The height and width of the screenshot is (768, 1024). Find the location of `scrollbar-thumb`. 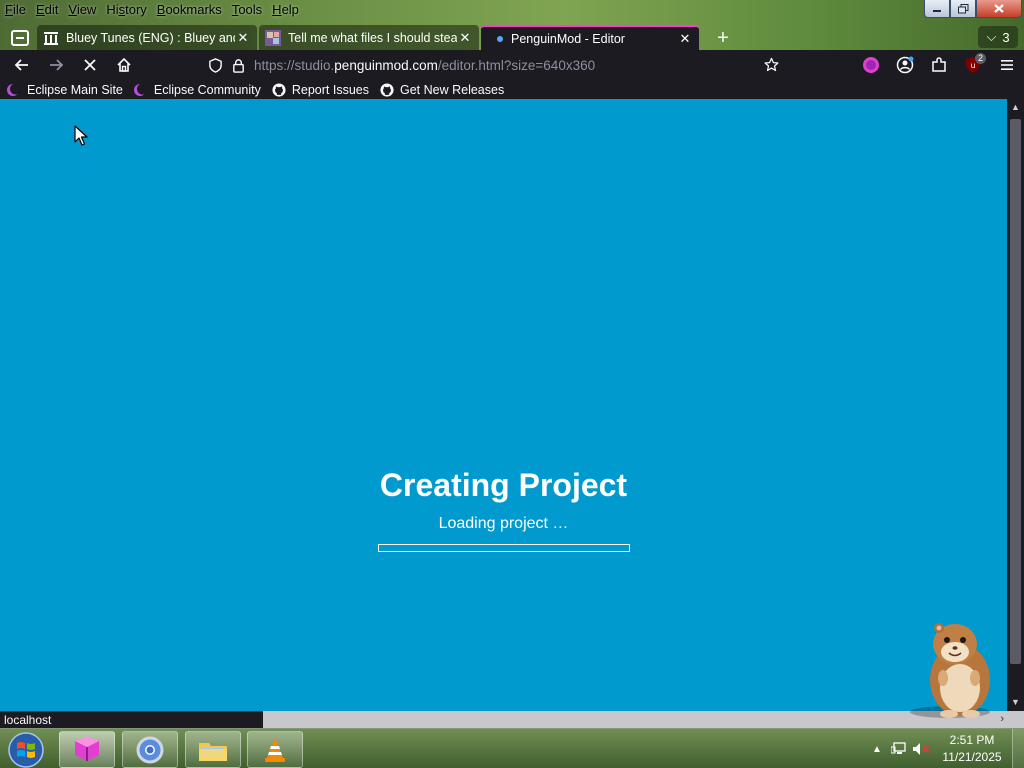

scrollbar-thumb is located at coordinates (1015, 391).